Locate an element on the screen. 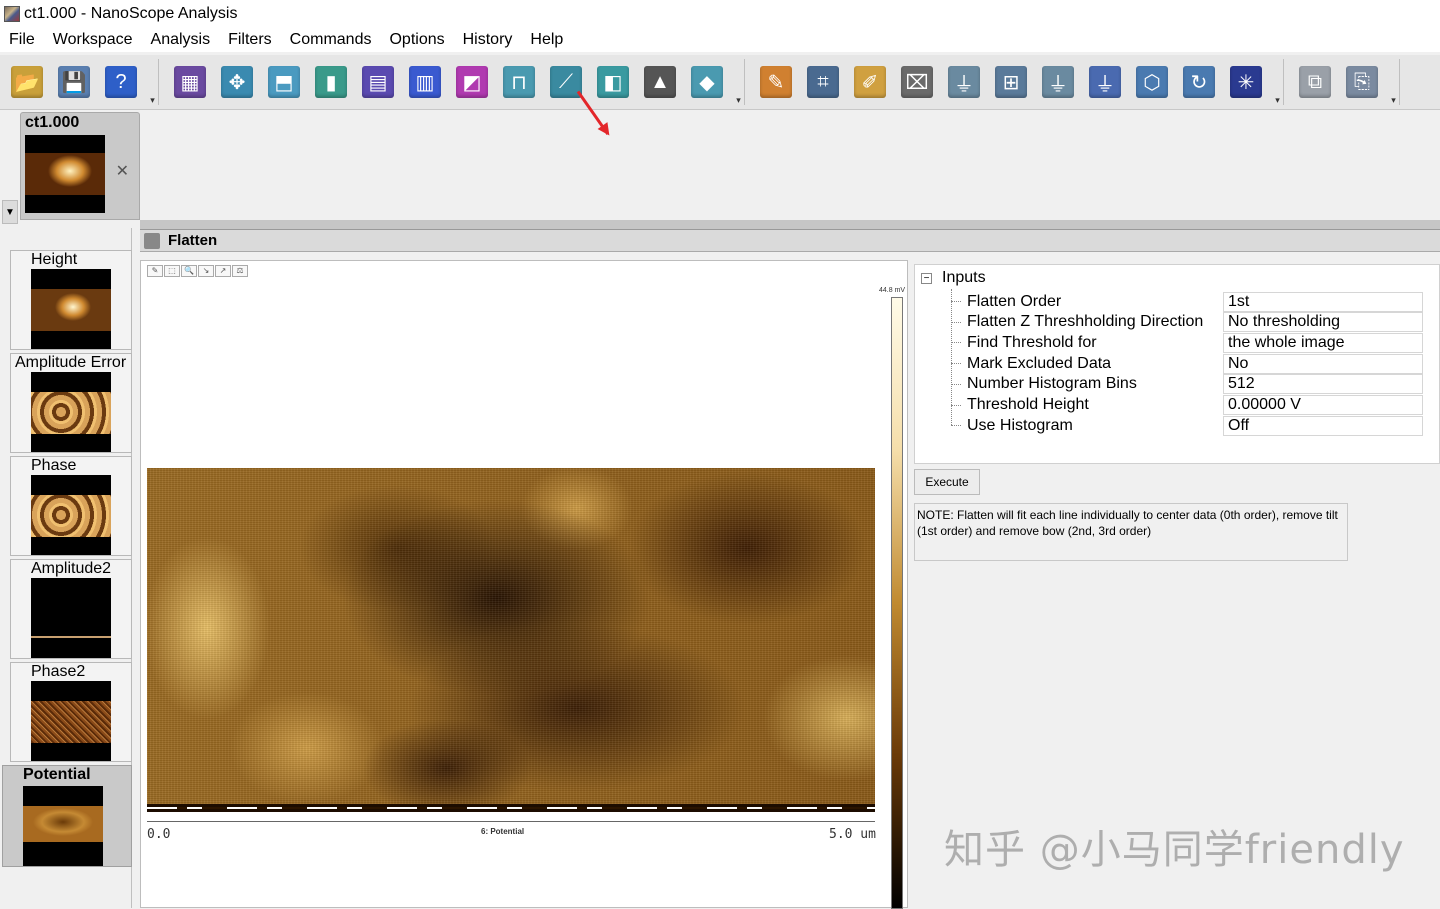  filter-plane-button: ⏚ is located at coordinates (1058, 82).